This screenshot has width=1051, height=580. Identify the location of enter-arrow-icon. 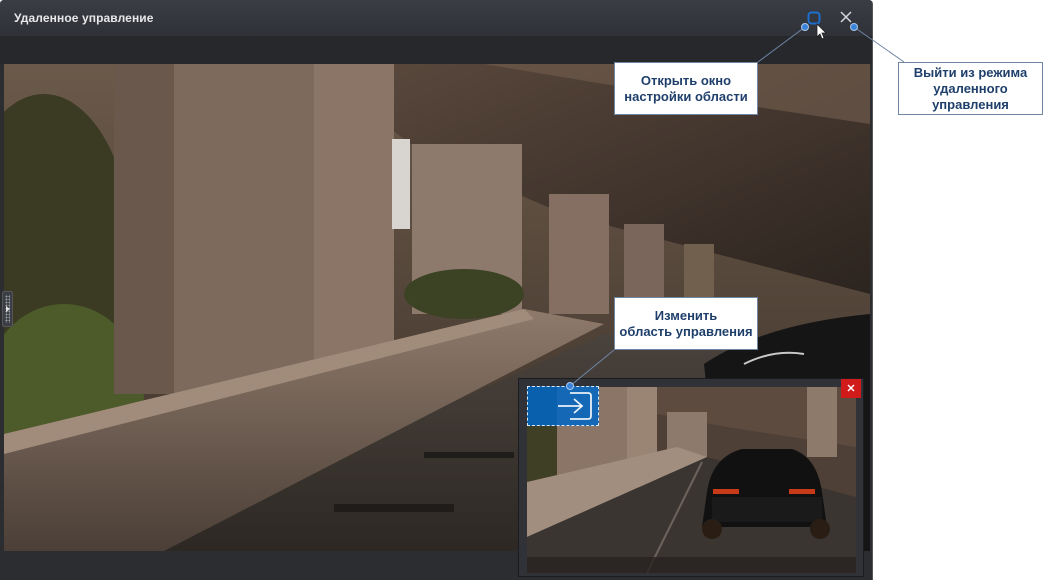
(575, 406).